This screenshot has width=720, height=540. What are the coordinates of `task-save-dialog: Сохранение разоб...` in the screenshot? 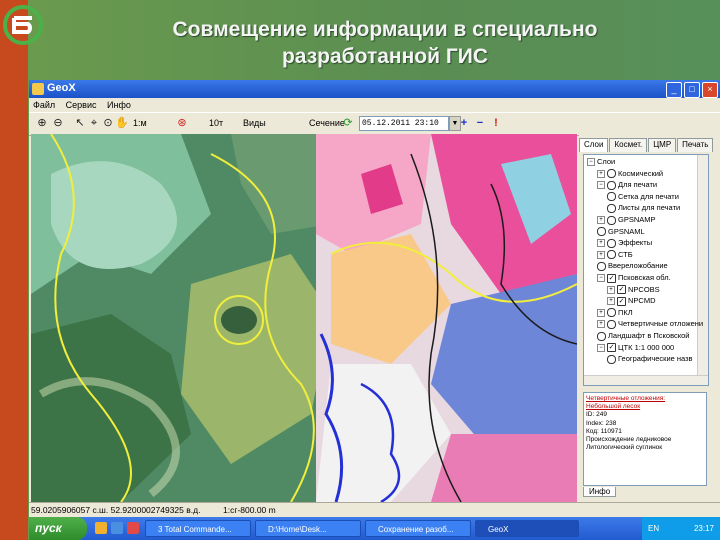 It's located at (418, 528).